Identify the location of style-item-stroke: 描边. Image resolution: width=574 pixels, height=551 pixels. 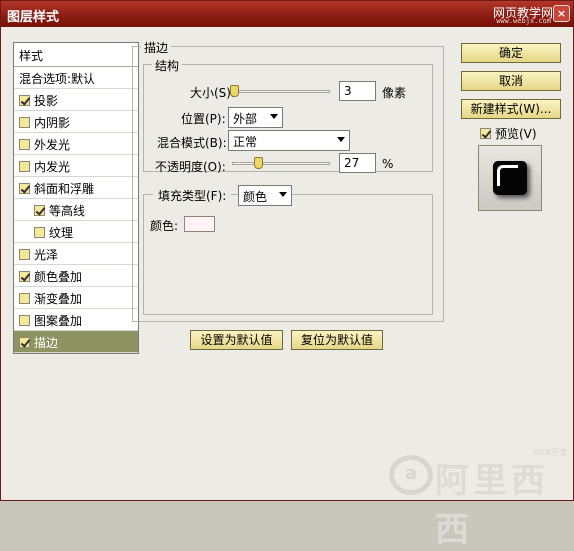
(76, 342).